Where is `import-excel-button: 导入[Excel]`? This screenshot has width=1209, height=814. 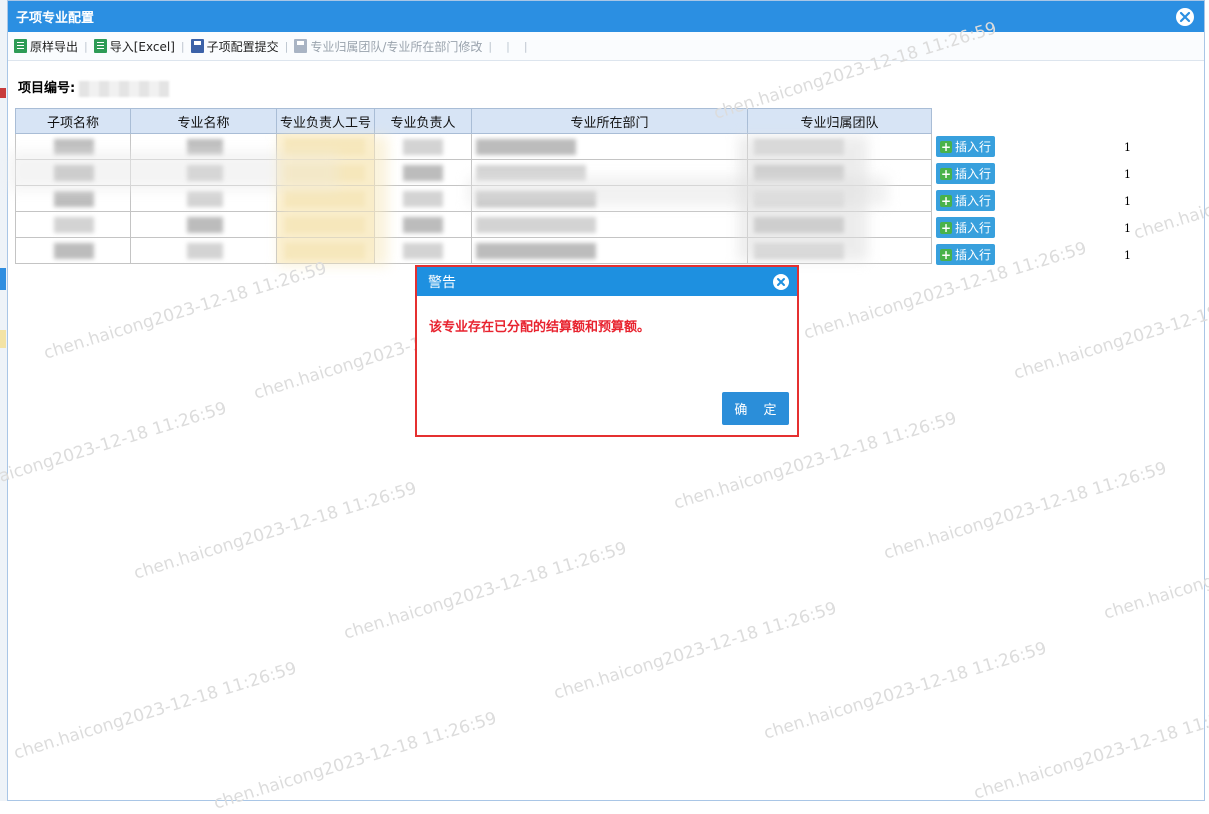
import-excel-button: 导入[Excel] is located at coordinates (134, 46).